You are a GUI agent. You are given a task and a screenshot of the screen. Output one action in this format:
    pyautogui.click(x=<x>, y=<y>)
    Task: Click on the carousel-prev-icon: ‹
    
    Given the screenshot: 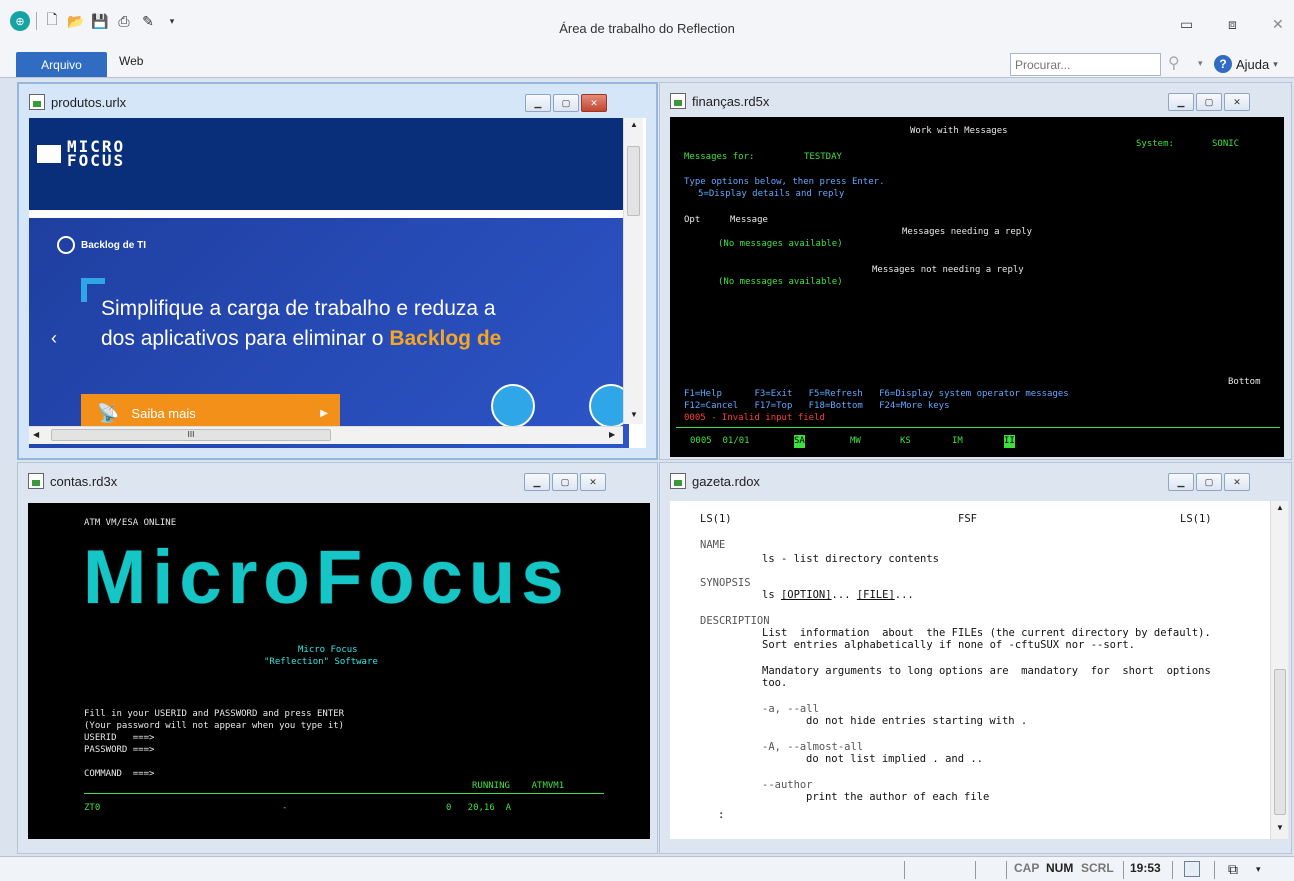 What is the action you would take?
    pyautogui.click(x=54, y=338)
    